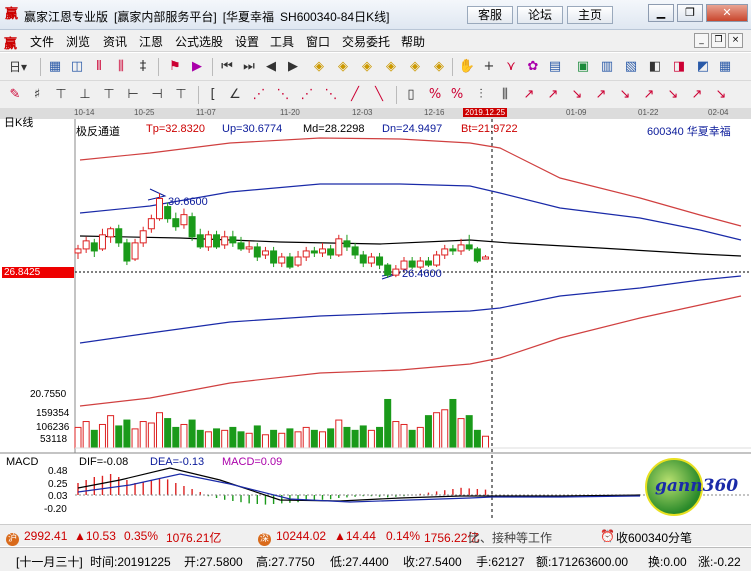  Describe the element at coordinates (654, 537) in the screenshot. I see `watch-tick: 收600340分笔` at that location.